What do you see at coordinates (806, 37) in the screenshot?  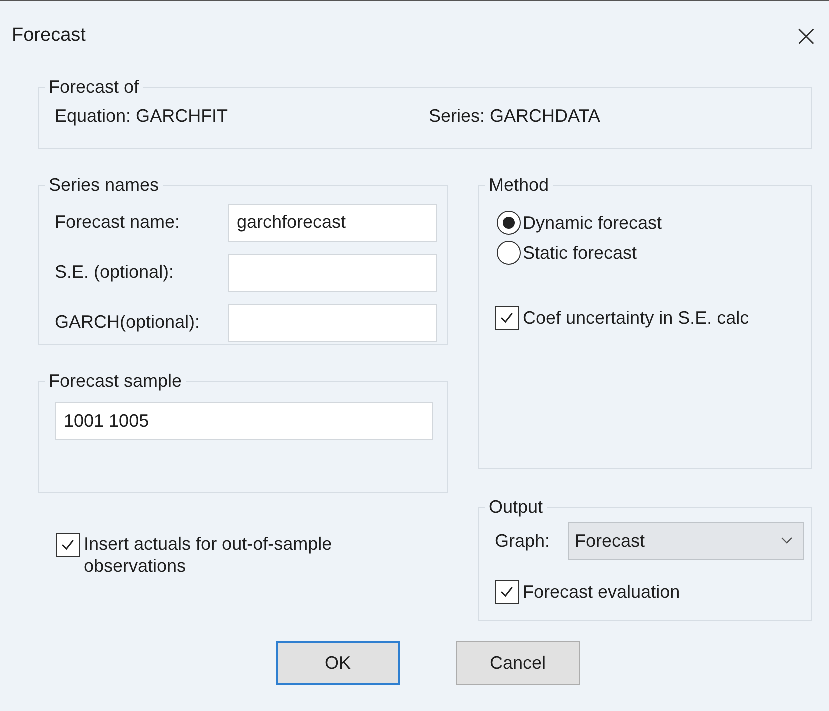 I see `close-button: ×` at bounding box center [806, 37].